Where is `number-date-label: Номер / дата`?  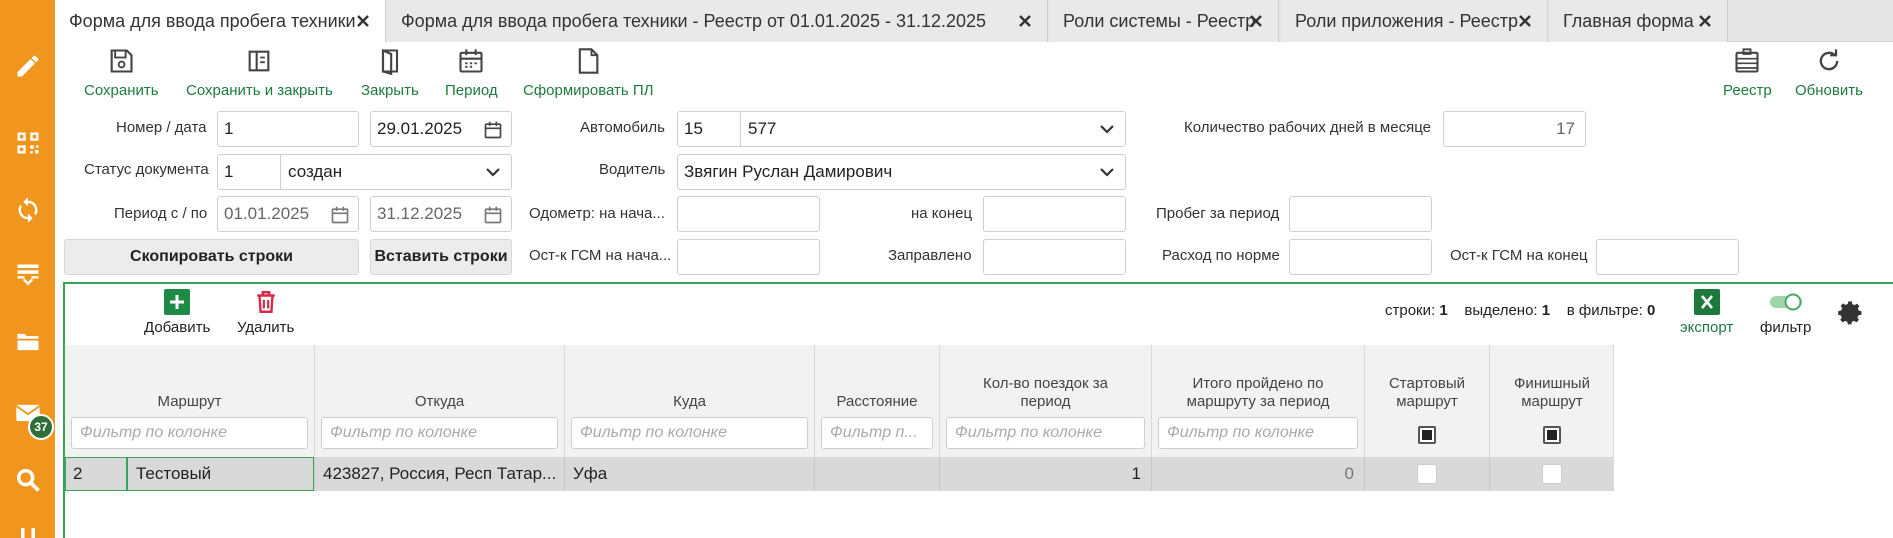
number-date-label: Номер / дата is located at coordinates (161, 127).